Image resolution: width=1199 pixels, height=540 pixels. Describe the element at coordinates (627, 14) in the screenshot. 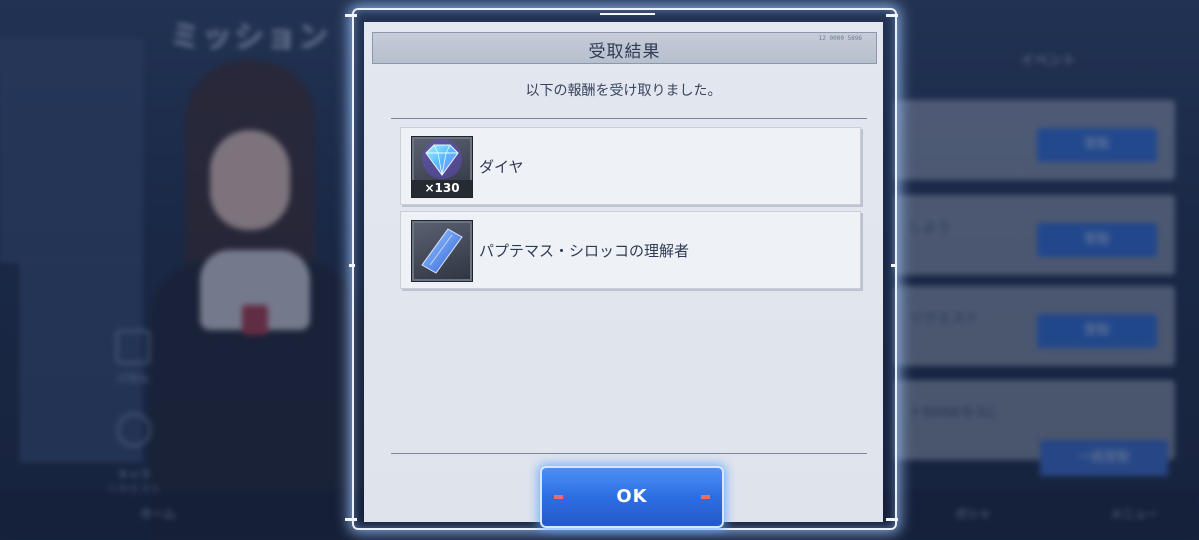

I see `frame-top-tick` at that location.